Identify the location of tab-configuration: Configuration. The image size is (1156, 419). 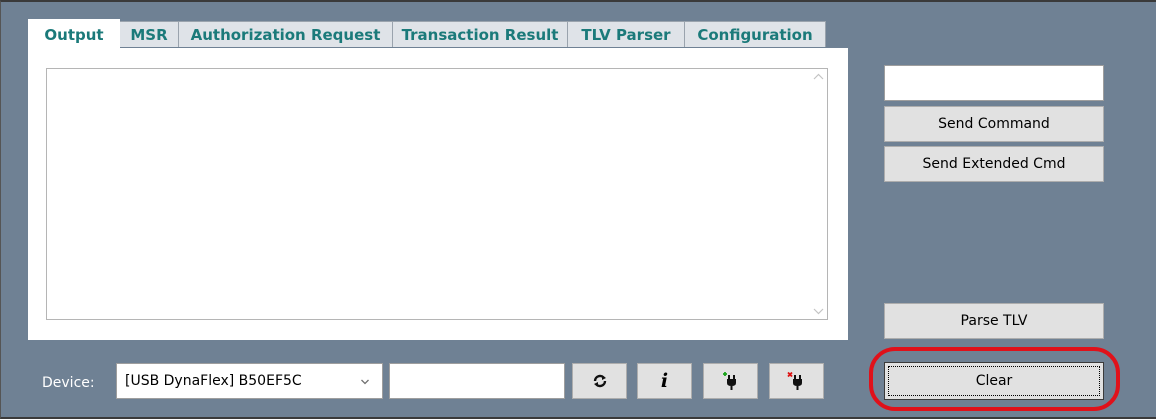
(755, 34).